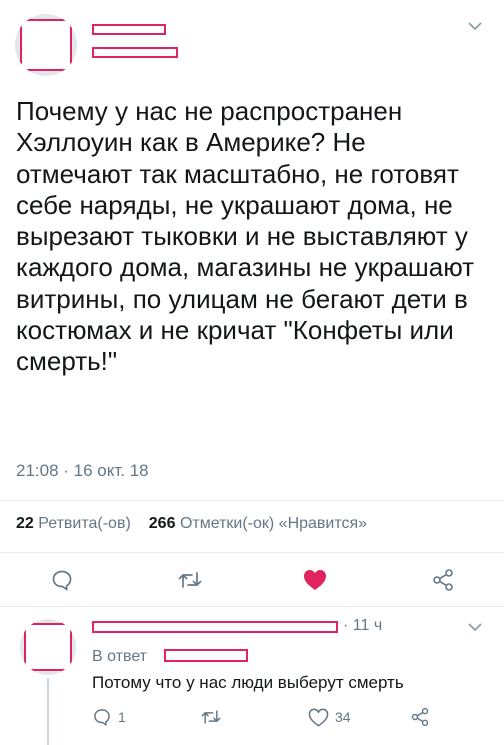 The width and height of the screenshot is (504, 745). I want to click on author-avatar, so click(46, 45).